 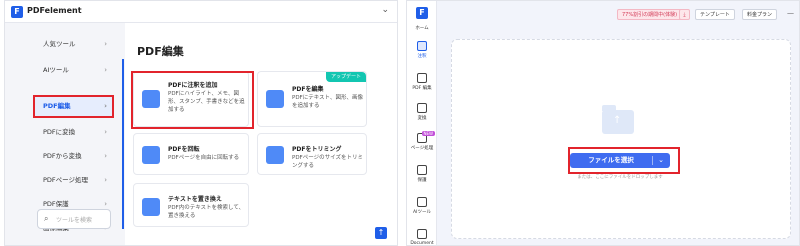 What do you see at coordinates (790, 13) in the screenshot?
I see `minimize-icon: —` at bounding box center [790, 13].